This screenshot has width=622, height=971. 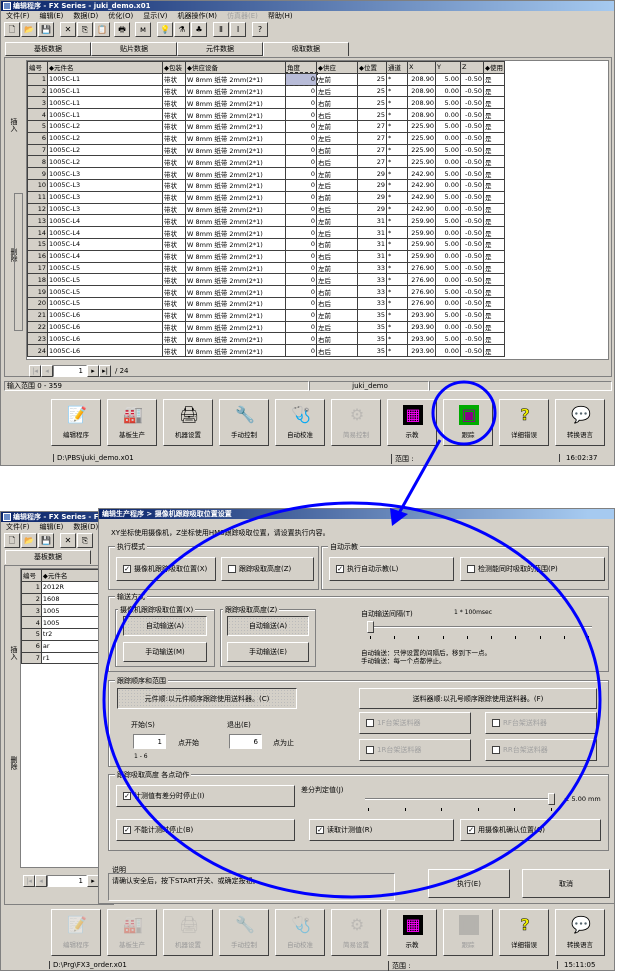 I want to click on table-cell: 242.90, so click(x=421, y=209).